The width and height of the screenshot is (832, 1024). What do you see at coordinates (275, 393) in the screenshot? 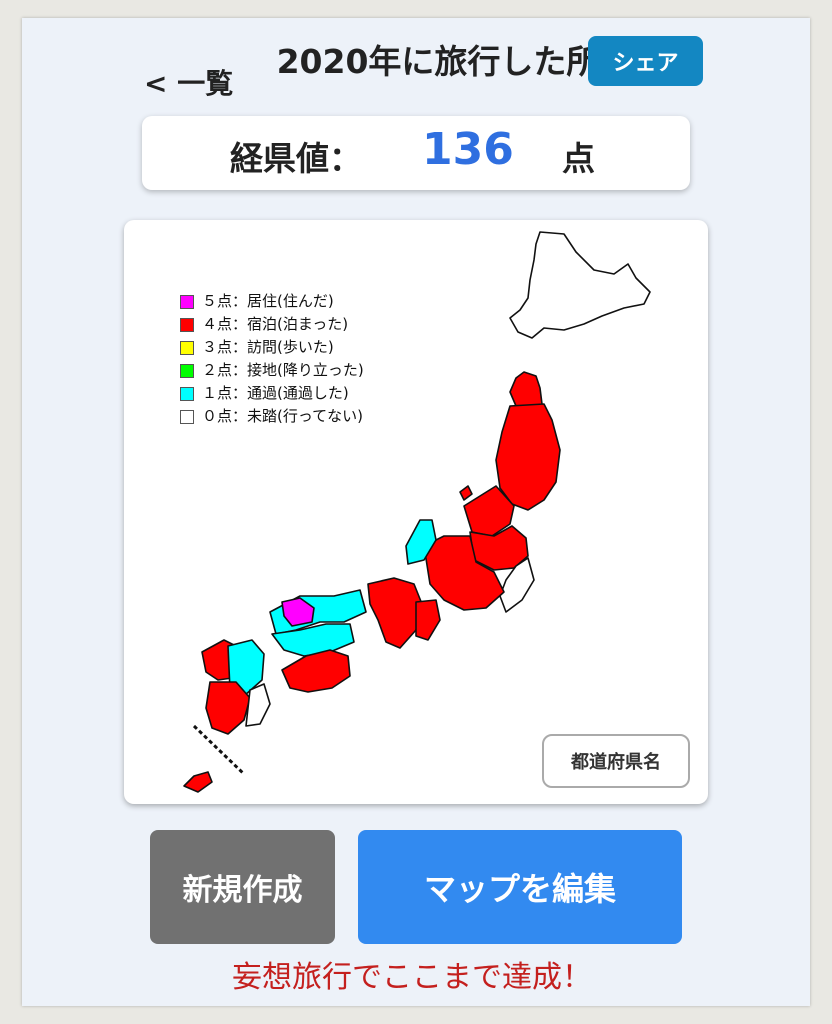
I see `legend-label: １点：通過(通過した)` at bounding box center [275, 393].